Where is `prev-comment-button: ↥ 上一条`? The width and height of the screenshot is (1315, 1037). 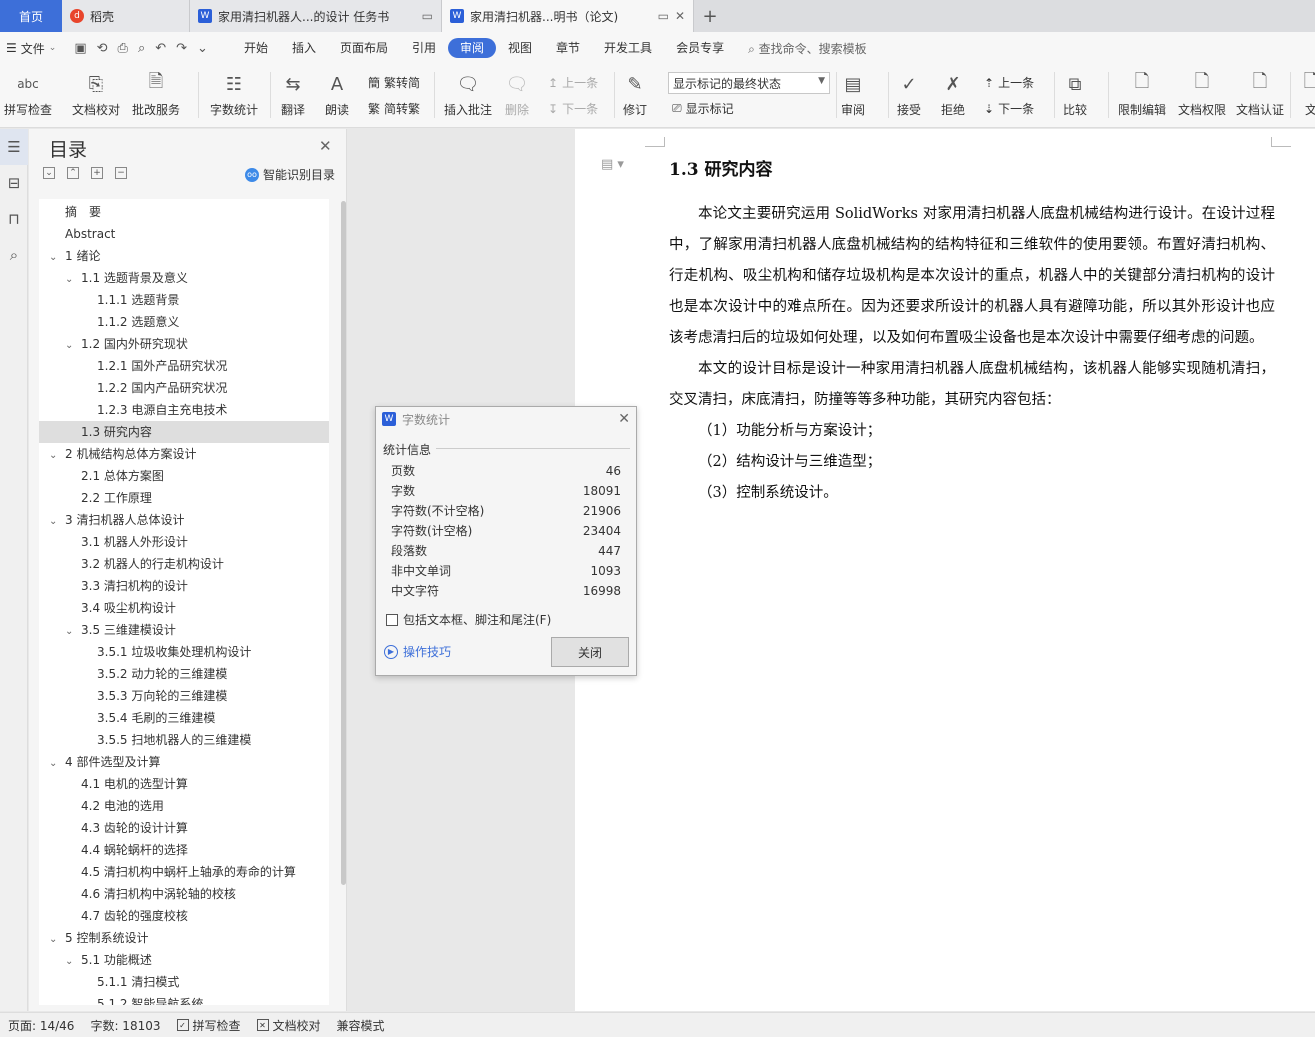
prev-comment-button: ↥ 上一条 is located at coordinates (573, 82).